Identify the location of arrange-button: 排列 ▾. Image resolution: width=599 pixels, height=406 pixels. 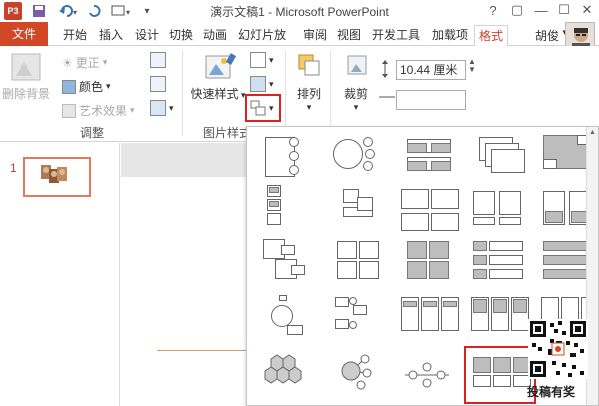
(309, 82).